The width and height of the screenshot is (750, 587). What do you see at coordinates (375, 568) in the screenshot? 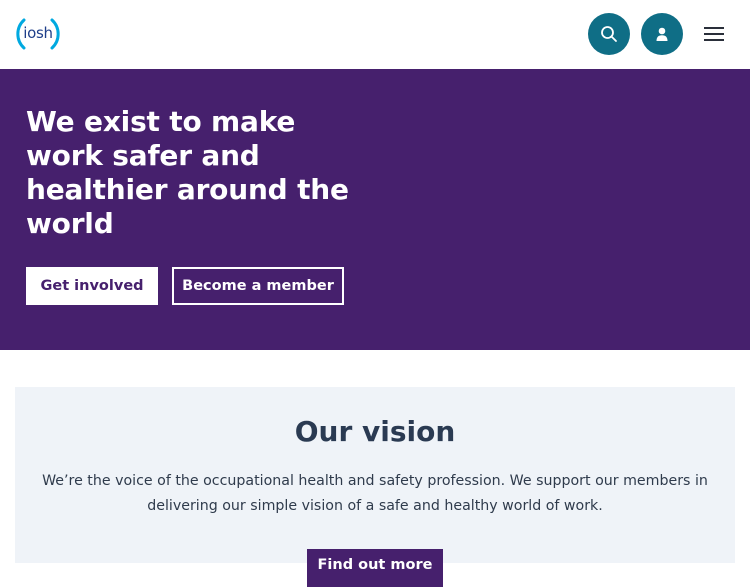
I see `find-out-more-button: Find out more` at bounding box center [375, 568].